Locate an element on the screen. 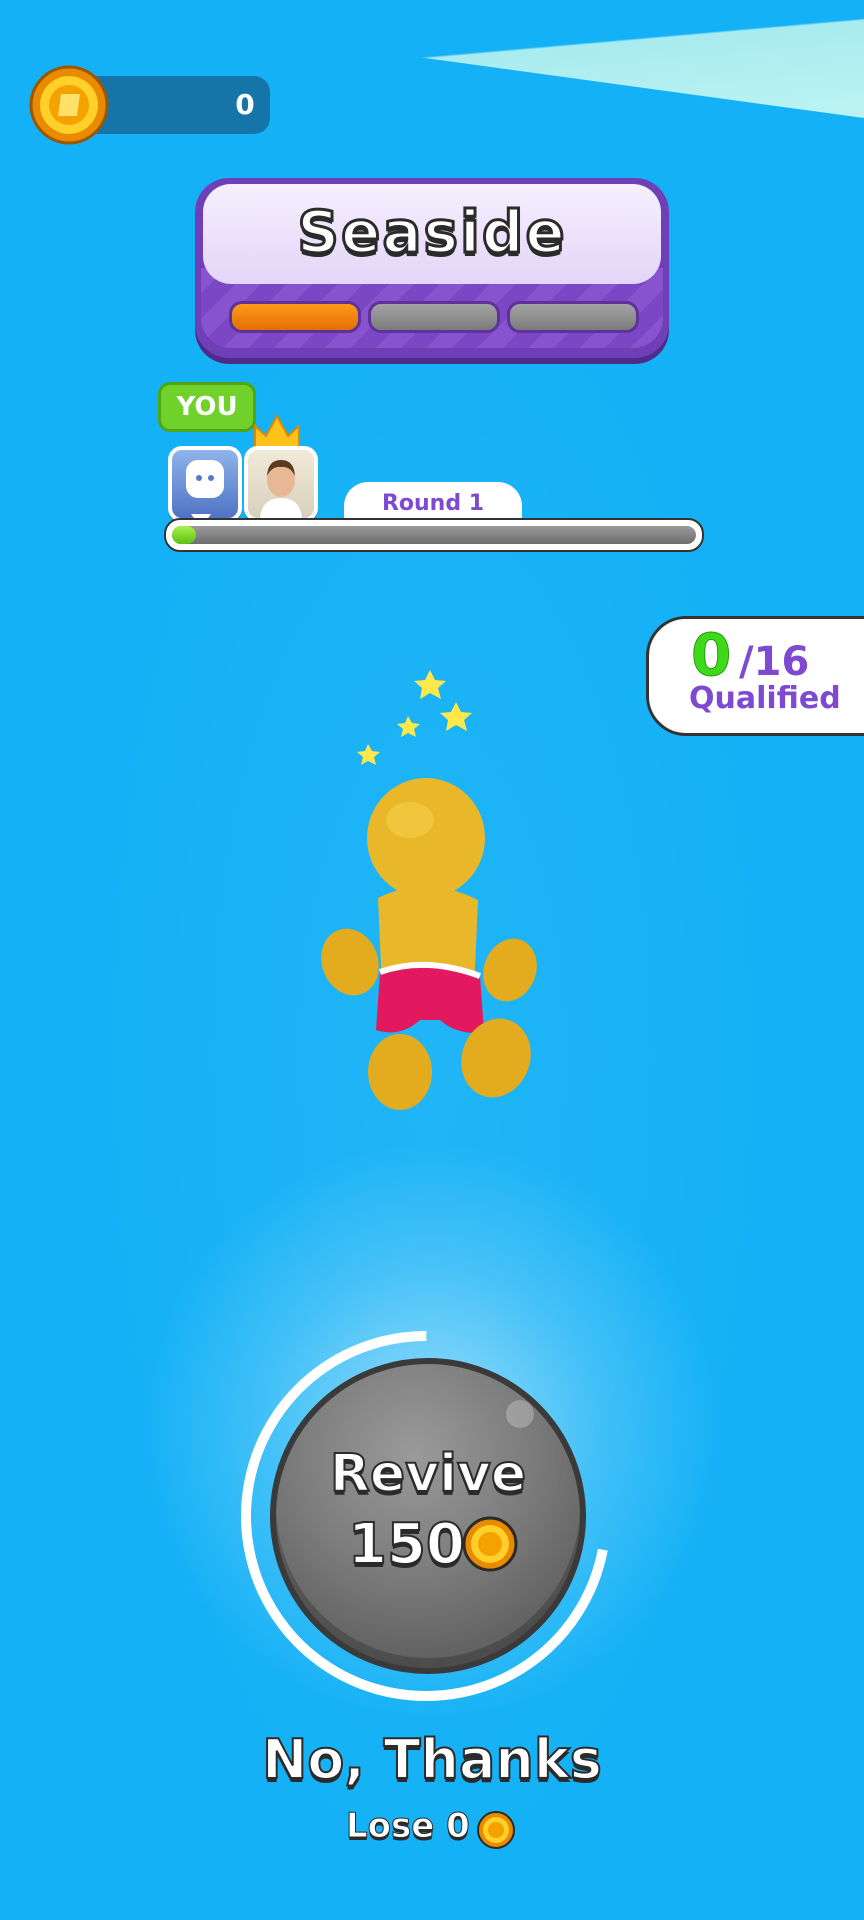 This screenshot has width=864, height=1920. revive-button: Revive 150 is located at coordinates (428, 1516).